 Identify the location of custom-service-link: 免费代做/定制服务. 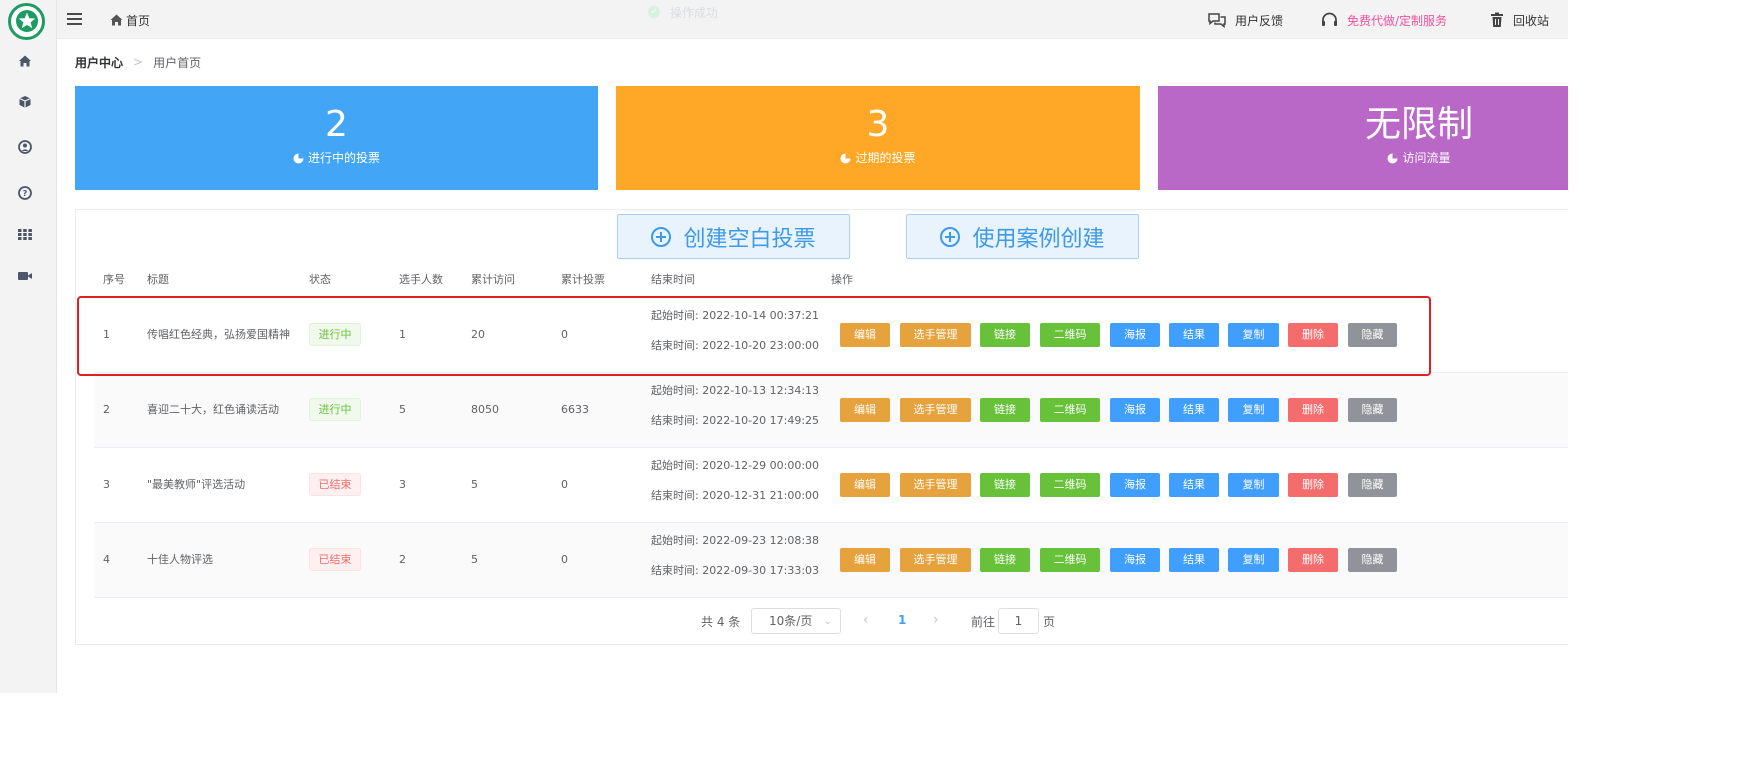
(1383, 20).